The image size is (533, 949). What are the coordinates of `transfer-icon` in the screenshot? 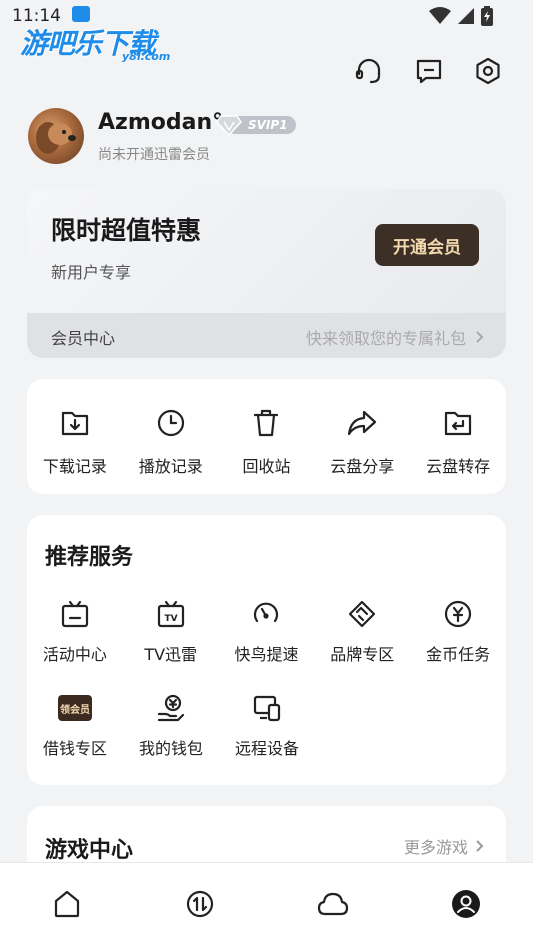 It's located at (199, 904).